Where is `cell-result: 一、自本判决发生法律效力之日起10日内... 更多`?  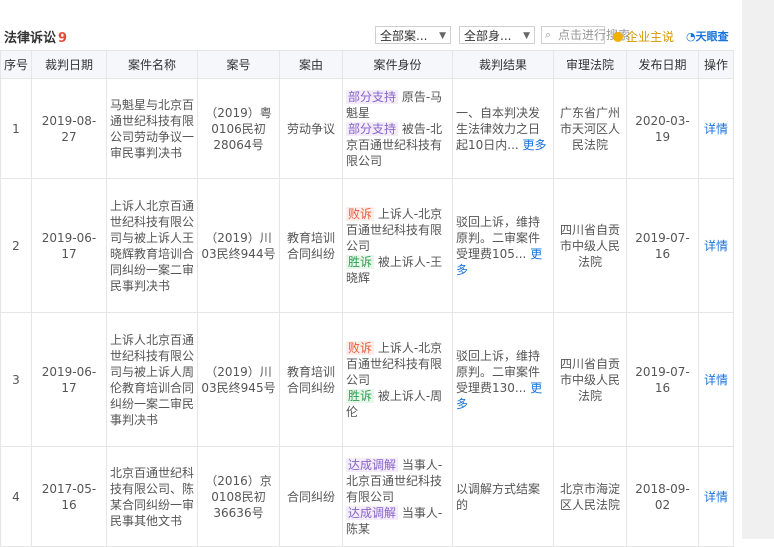 cell-result: 一、自本判决发生法律效力之日起10日内... 更多 is located at coordinates (503, 128).